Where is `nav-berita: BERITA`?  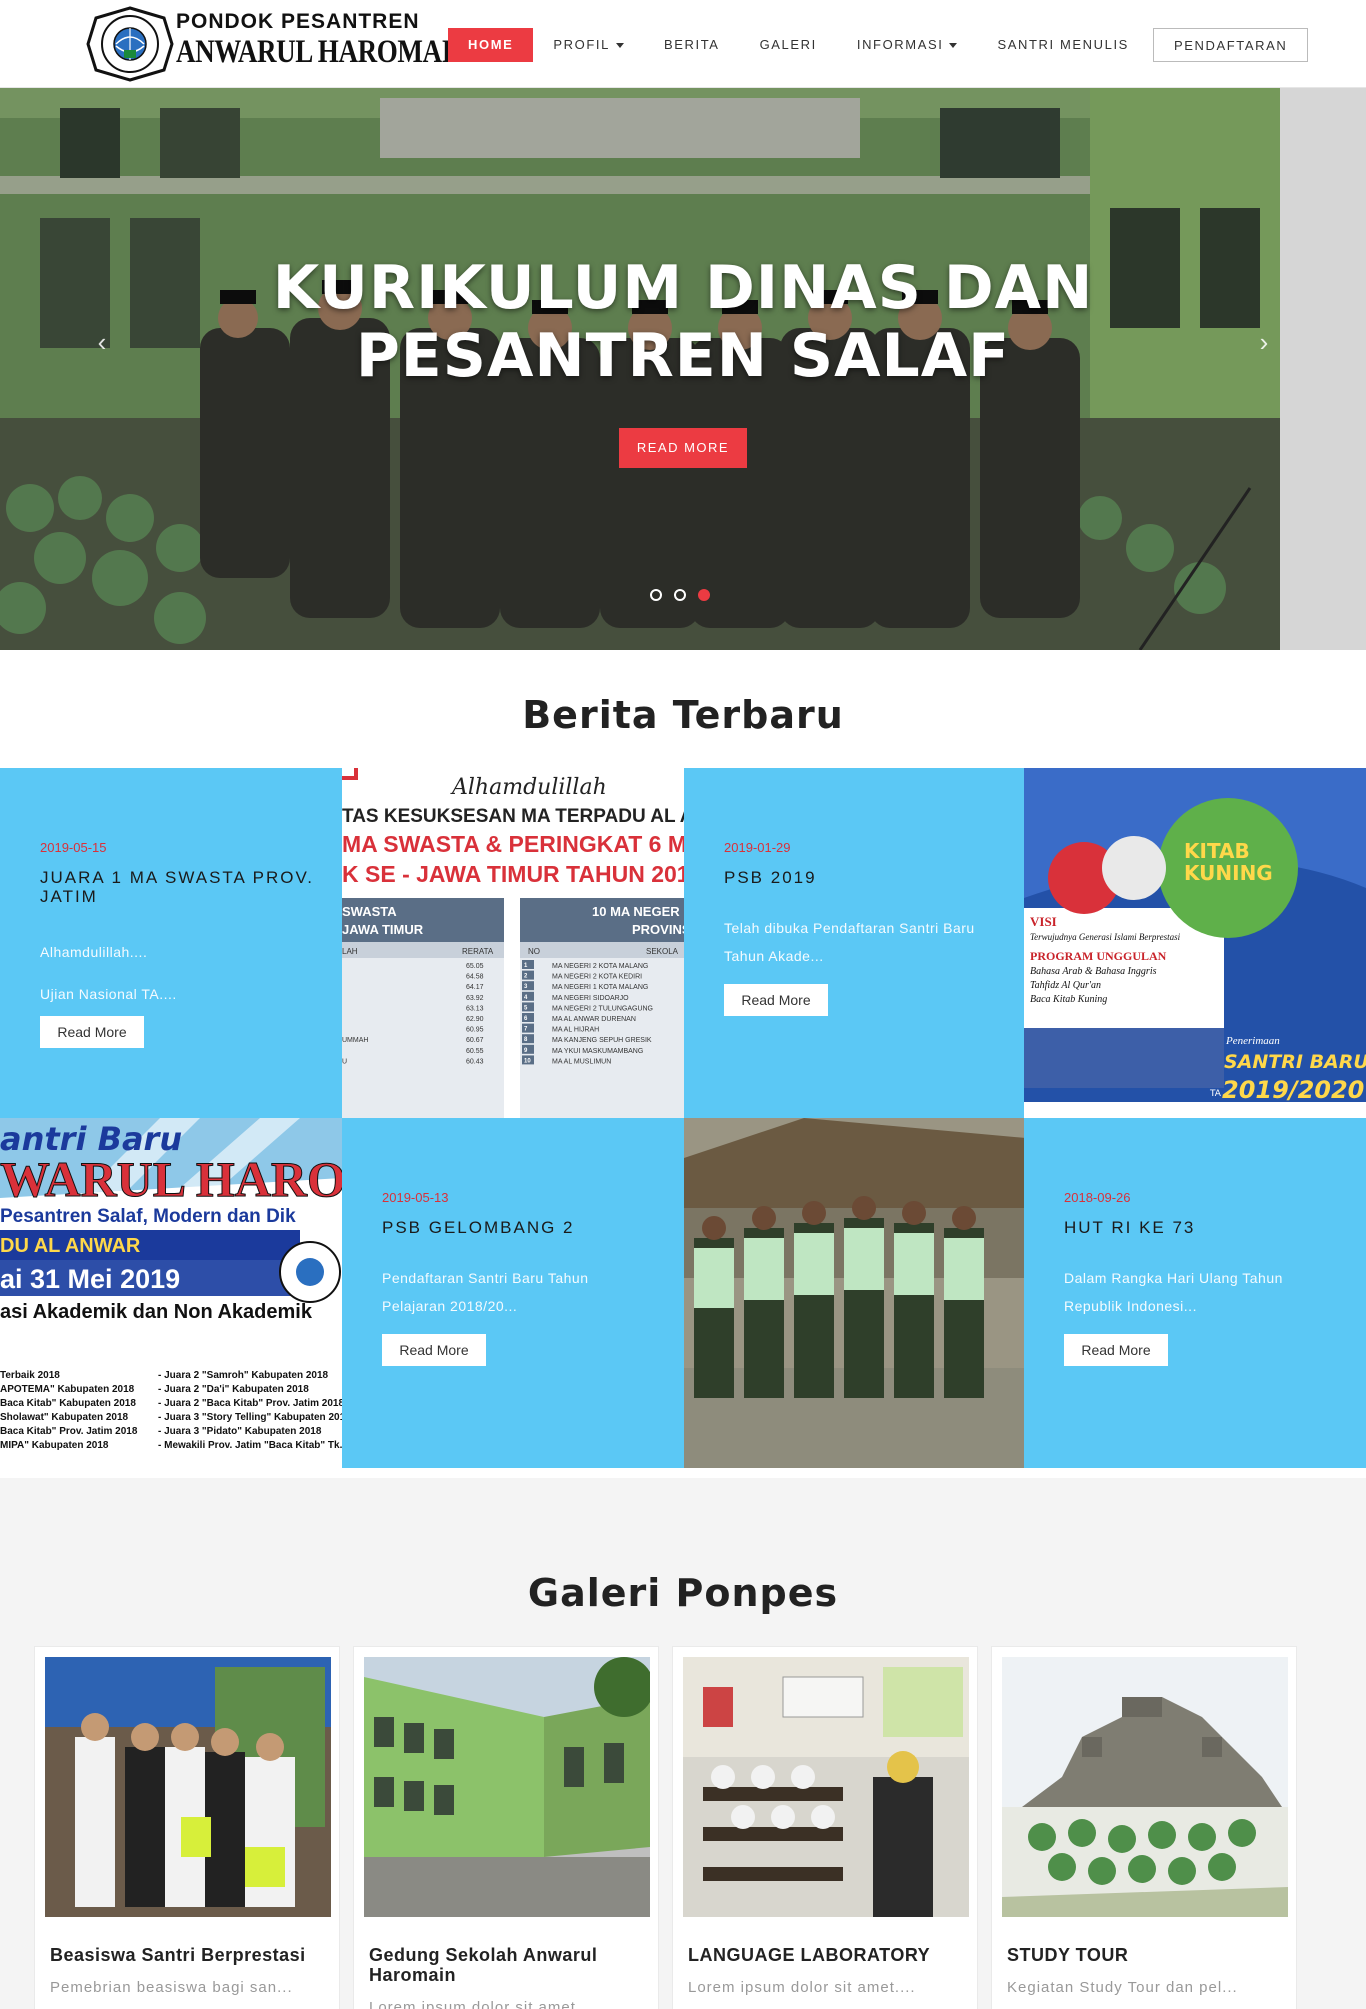 nav-berita: BERITA is located at coordinates (692, 45).